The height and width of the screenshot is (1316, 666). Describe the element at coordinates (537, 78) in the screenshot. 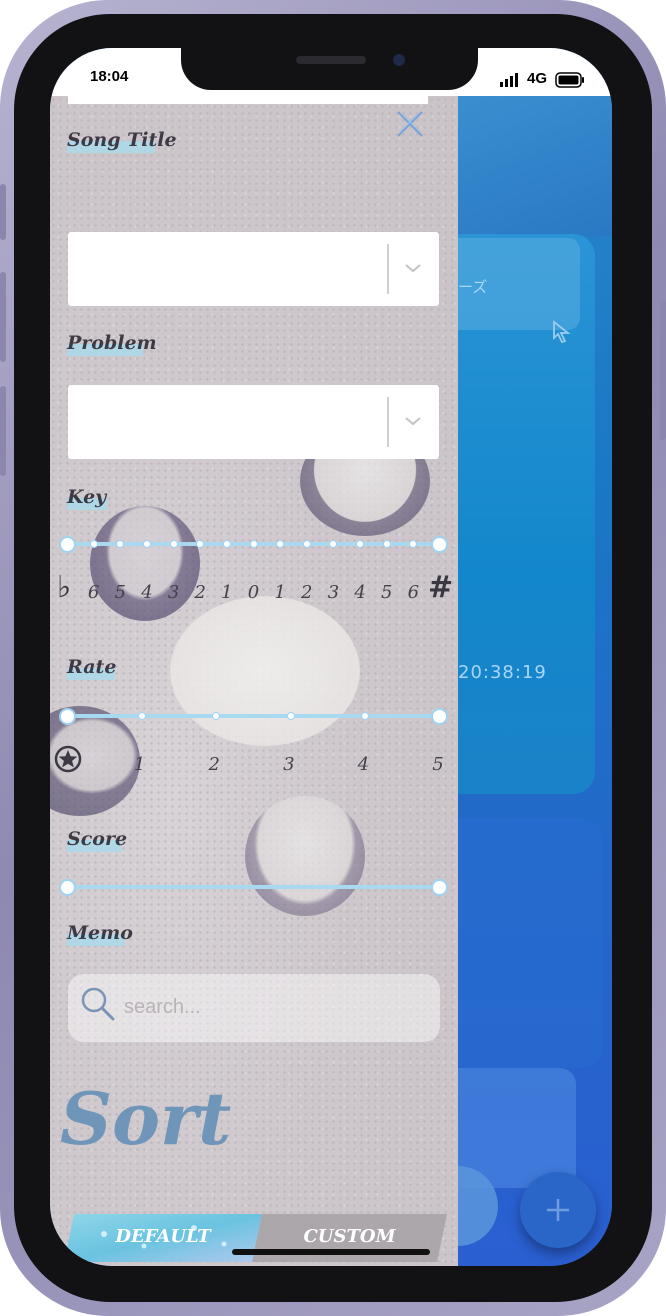

I see `network-type: 4G` at that location.